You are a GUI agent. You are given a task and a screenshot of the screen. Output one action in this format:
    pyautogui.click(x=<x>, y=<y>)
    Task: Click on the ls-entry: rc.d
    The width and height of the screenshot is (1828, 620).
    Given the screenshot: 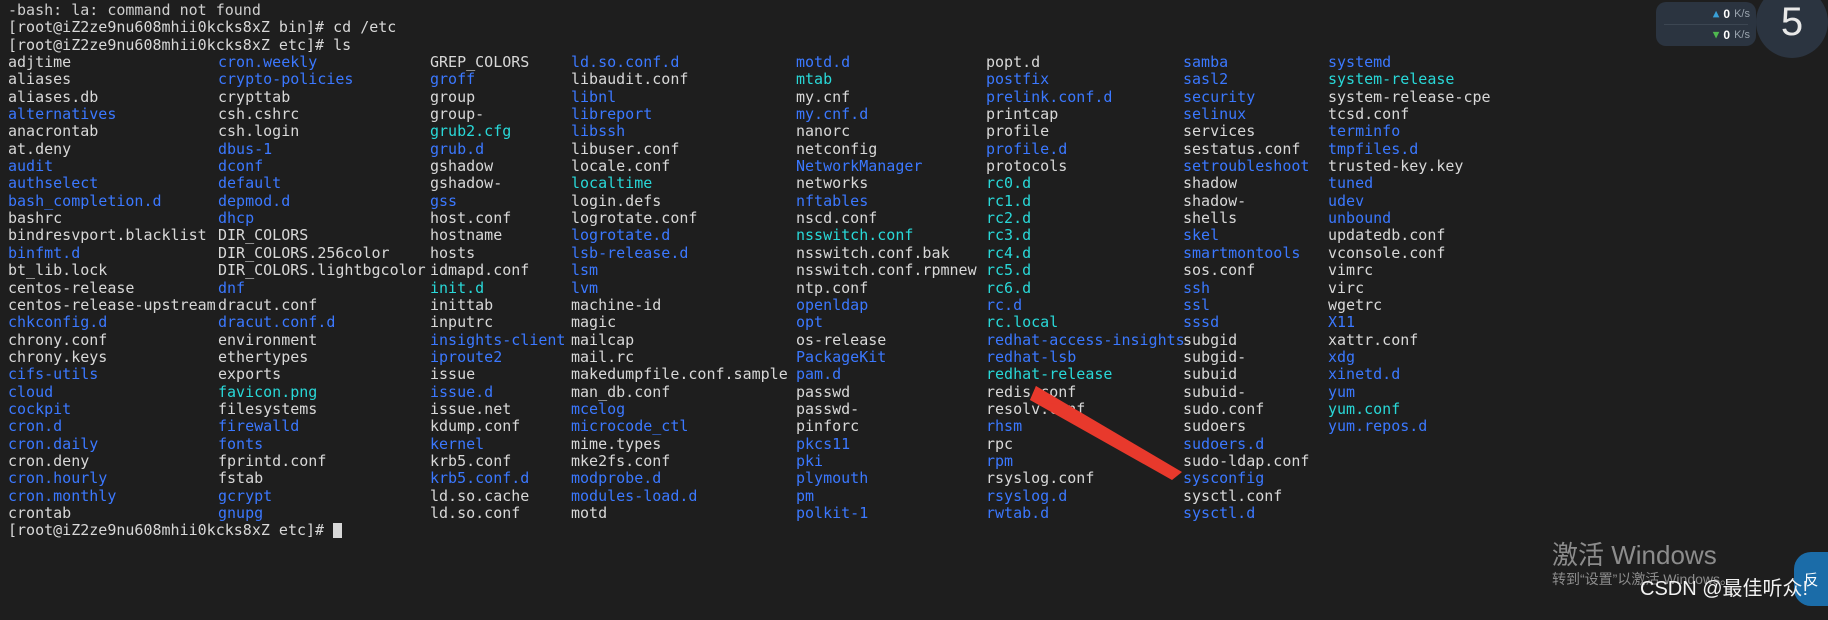 What is the action you would take?
    pyautogui.click(x=1004, y=304)
    